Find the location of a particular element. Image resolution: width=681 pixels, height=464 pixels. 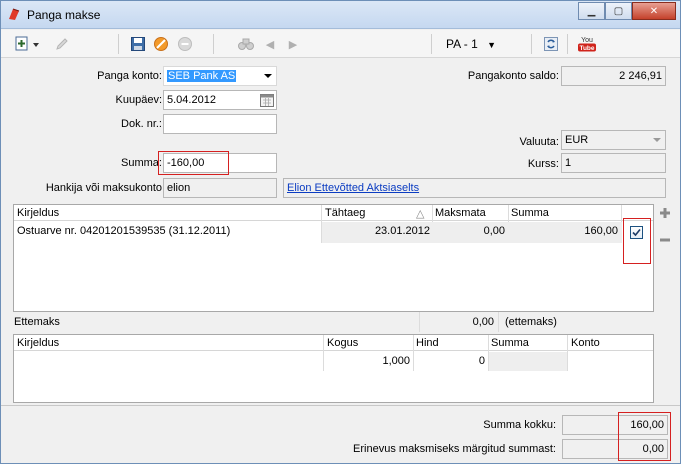

window-controls: ▁ ▢ ✕ is located at coordinates (627, 11).